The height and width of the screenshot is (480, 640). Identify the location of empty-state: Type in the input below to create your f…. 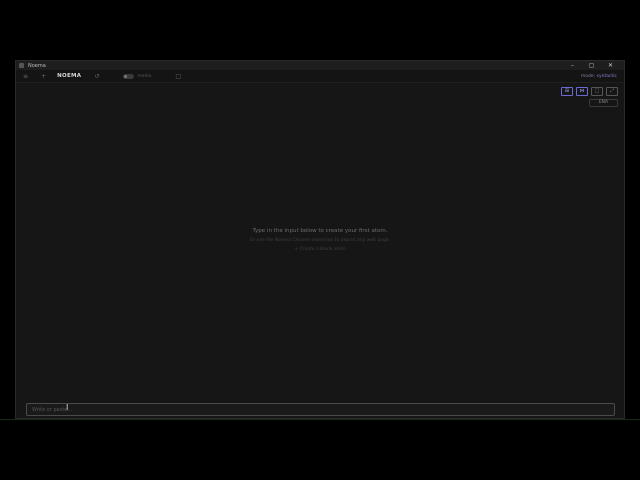
(320, 240).